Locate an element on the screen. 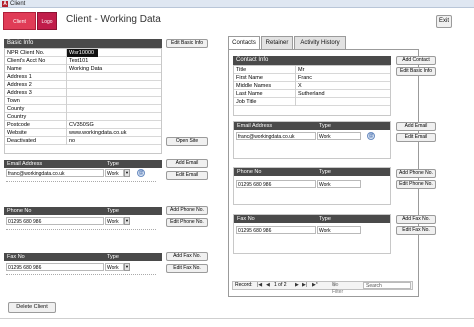 The image size is (474, 327). client-fax-type: Work is located at coordinates (114, 267).